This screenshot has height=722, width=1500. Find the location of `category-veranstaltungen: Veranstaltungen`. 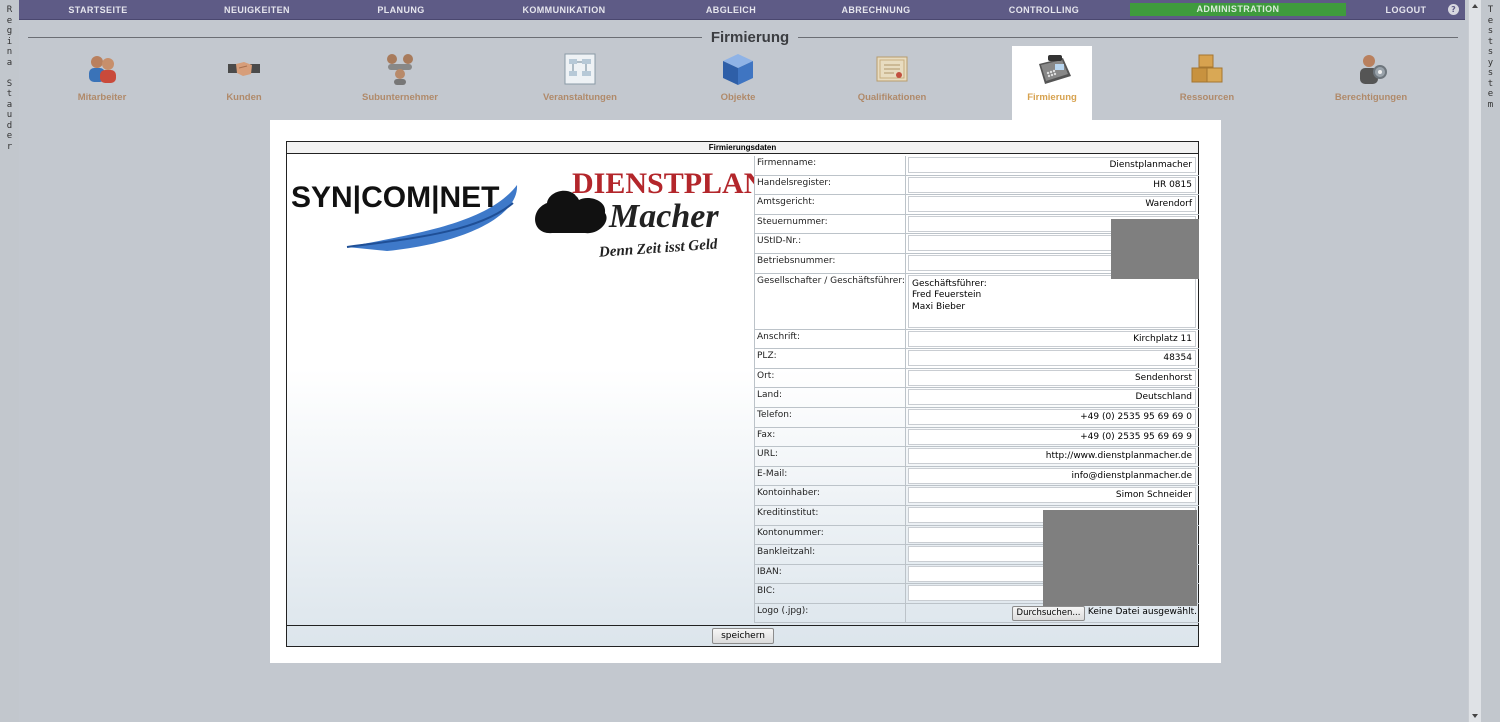

category-veranstaltungen: Veranstaltungen is located at coordinates (580, 83).